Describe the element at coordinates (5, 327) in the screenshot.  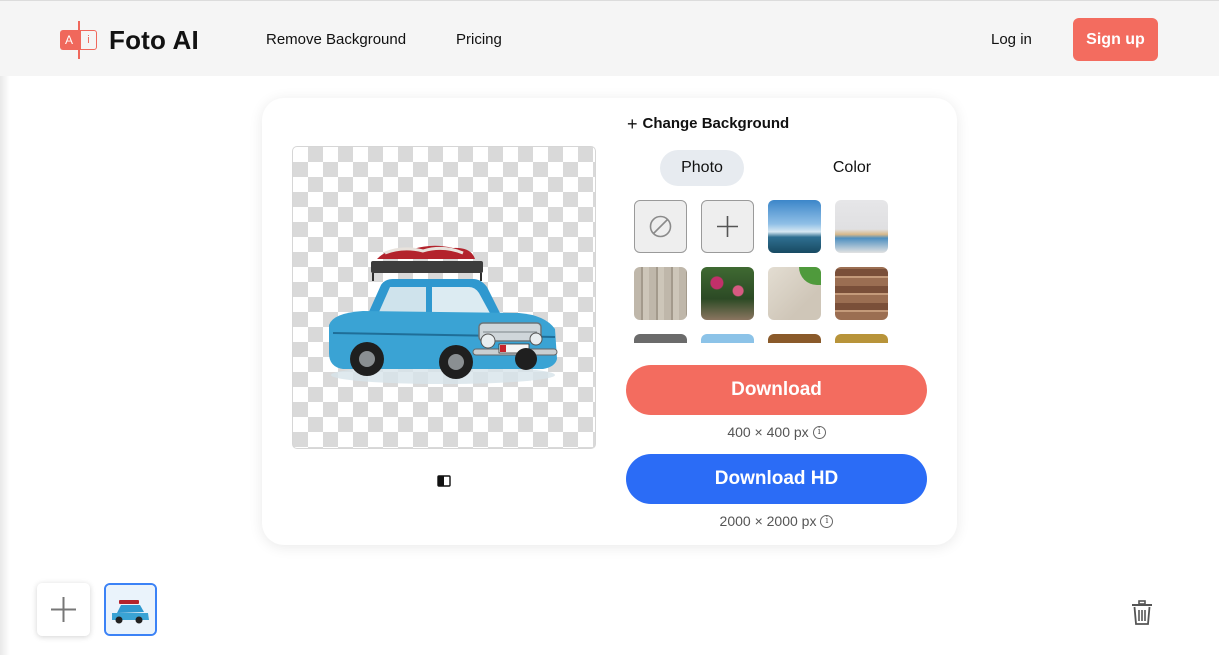
I see `page-edge` at that location.